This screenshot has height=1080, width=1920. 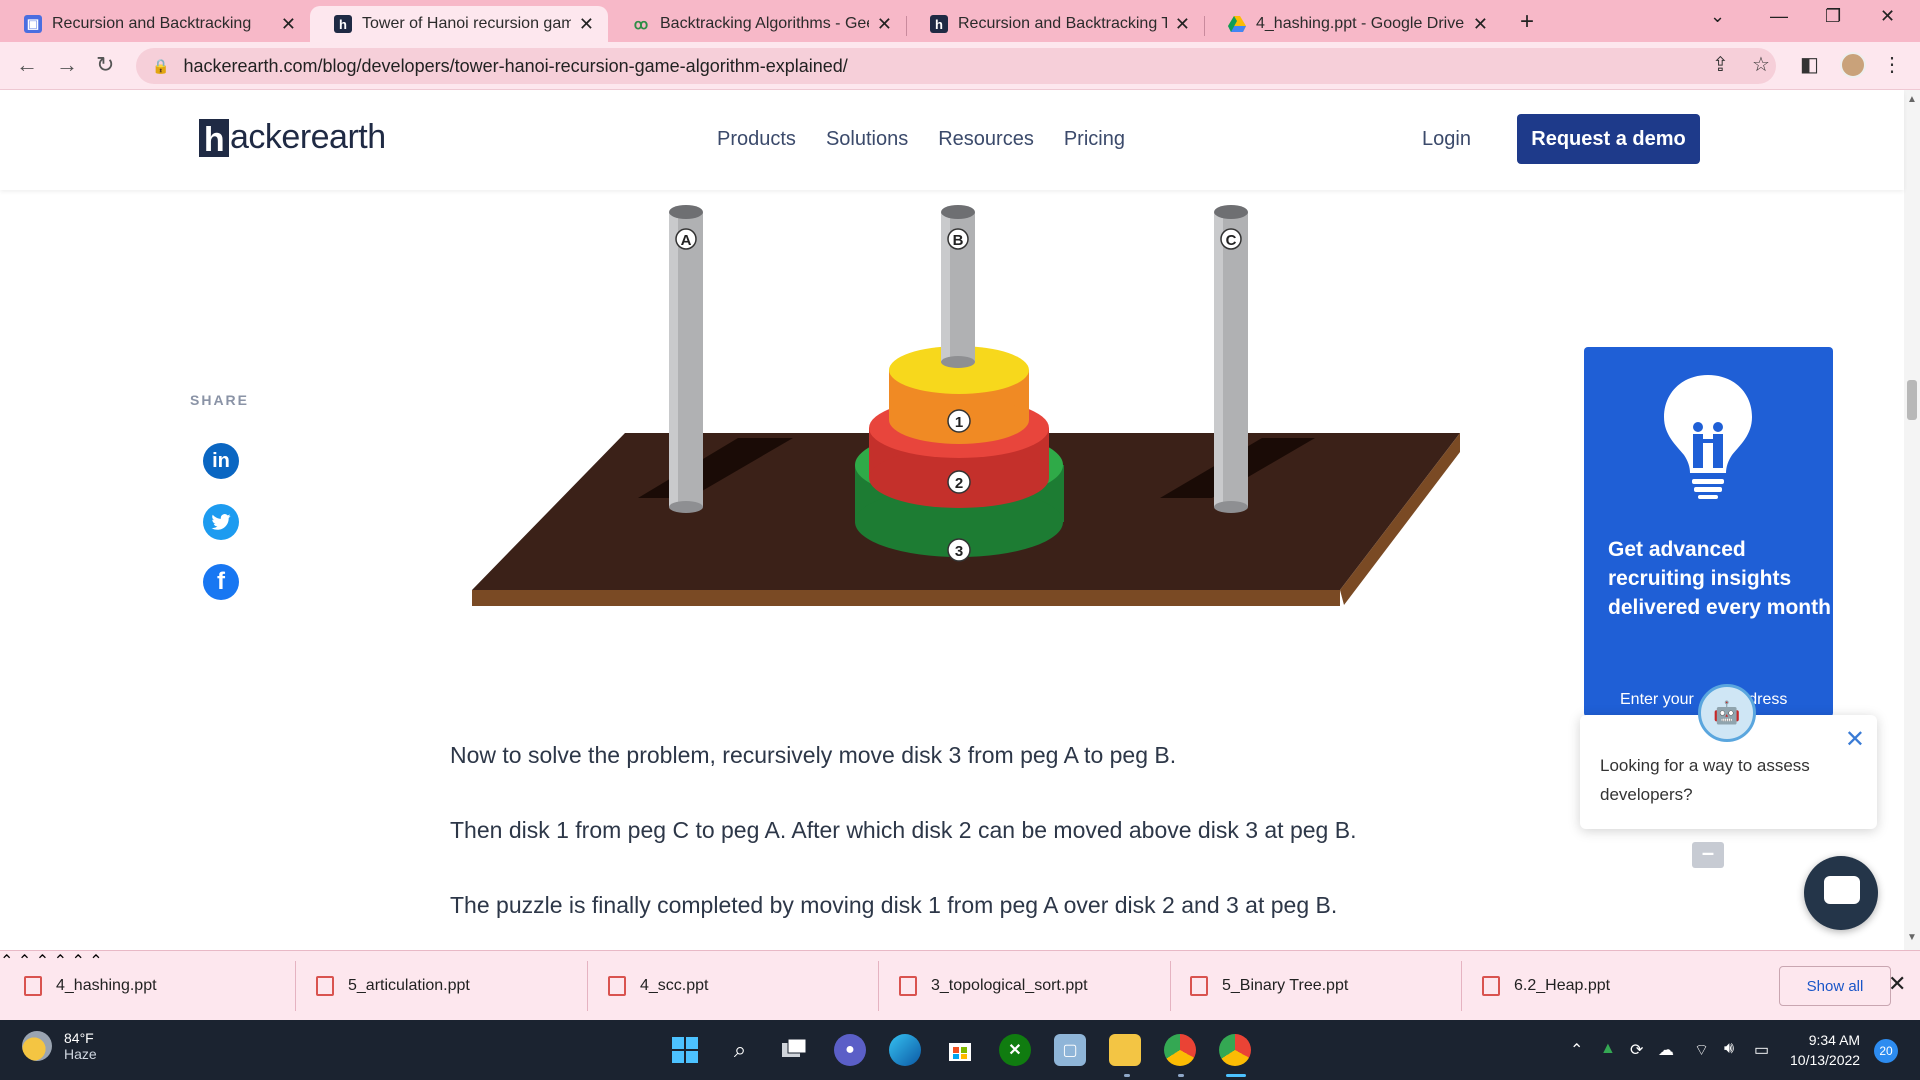 What do you see at coordinates (1446, 139) in the screenshot?
I see `login-link: Login` at bounding box center [1446, 139].